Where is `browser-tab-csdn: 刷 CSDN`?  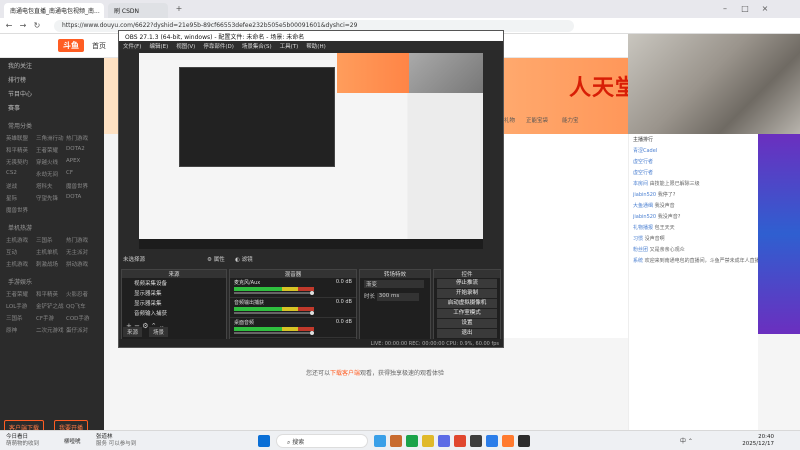 browser-tab-csdn: 刷 CSDN is located at coordinates (138, 10).